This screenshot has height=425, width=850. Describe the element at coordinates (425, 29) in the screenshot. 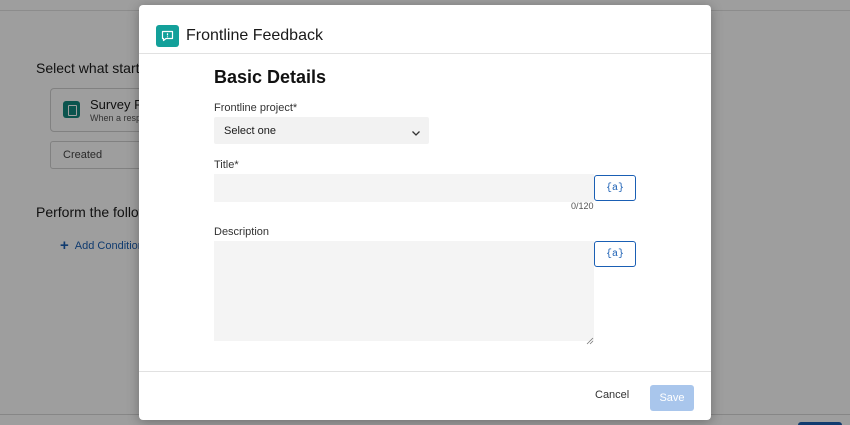

I see `dialog-header: Frontline Feedback` at that location.